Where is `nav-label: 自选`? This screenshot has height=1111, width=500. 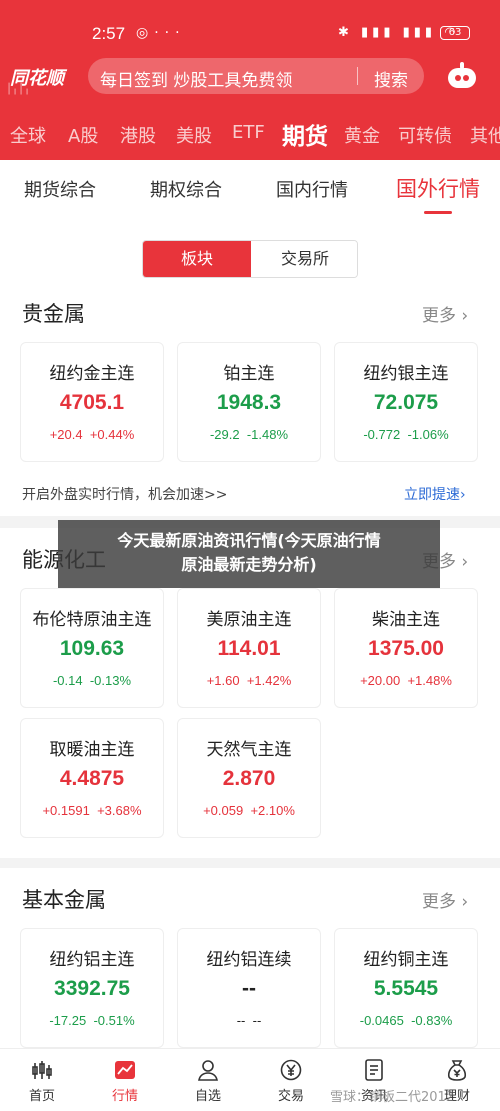
nav-label: 自选 is located at coordinates (207, 1096).